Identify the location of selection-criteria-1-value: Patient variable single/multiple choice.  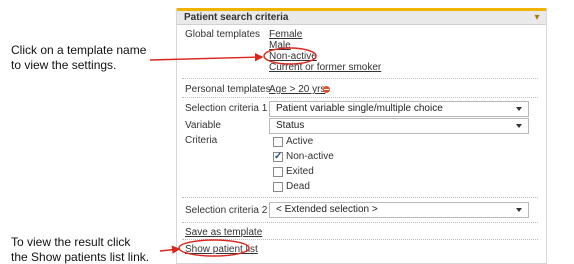
(359, 108).